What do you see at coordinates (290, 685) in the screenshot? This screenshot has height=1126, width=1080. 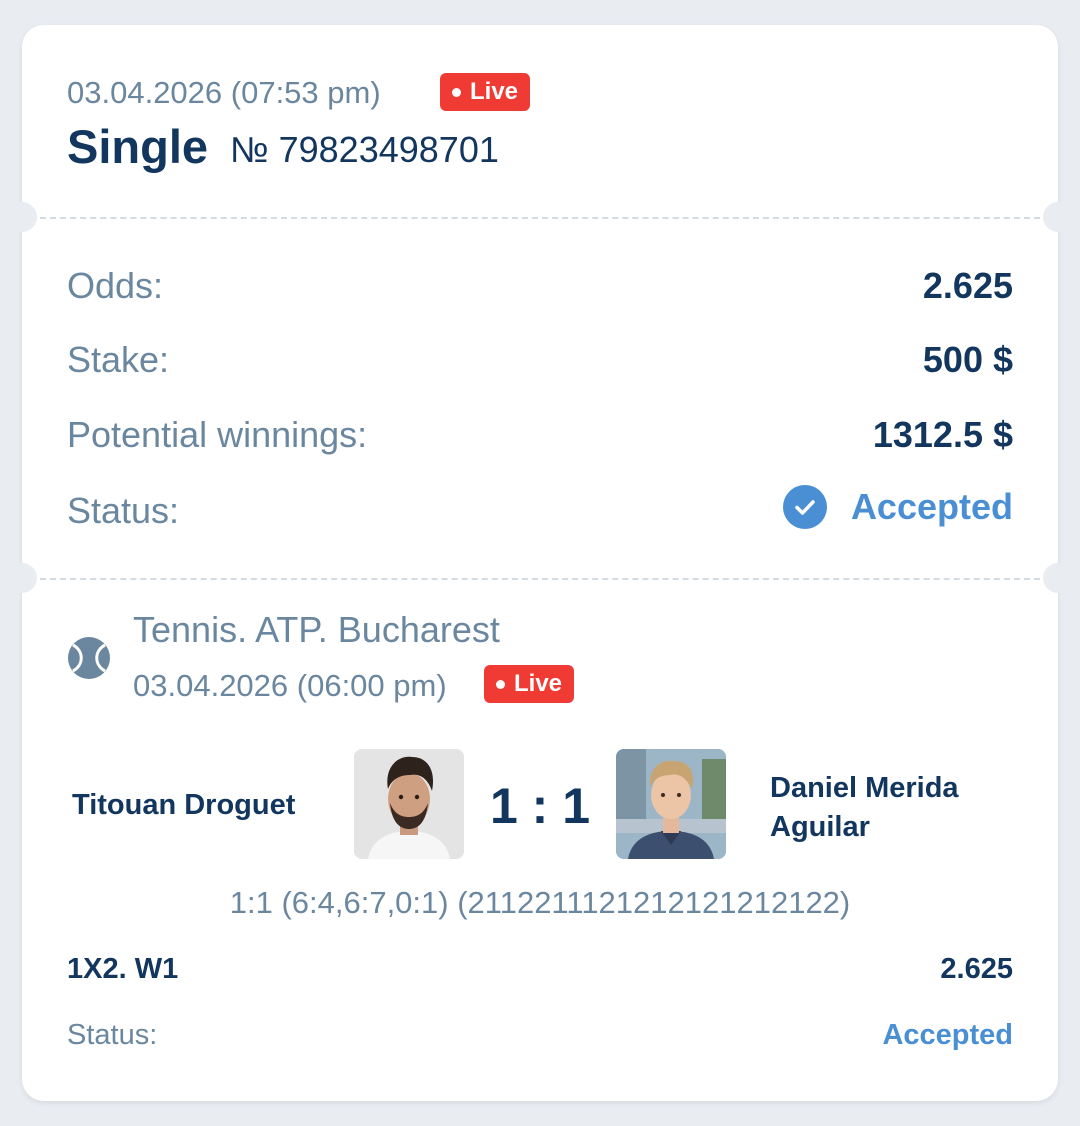 I see `event-date: 03.04.2026 (06:00 pm)` at bounding box center [290, 685].